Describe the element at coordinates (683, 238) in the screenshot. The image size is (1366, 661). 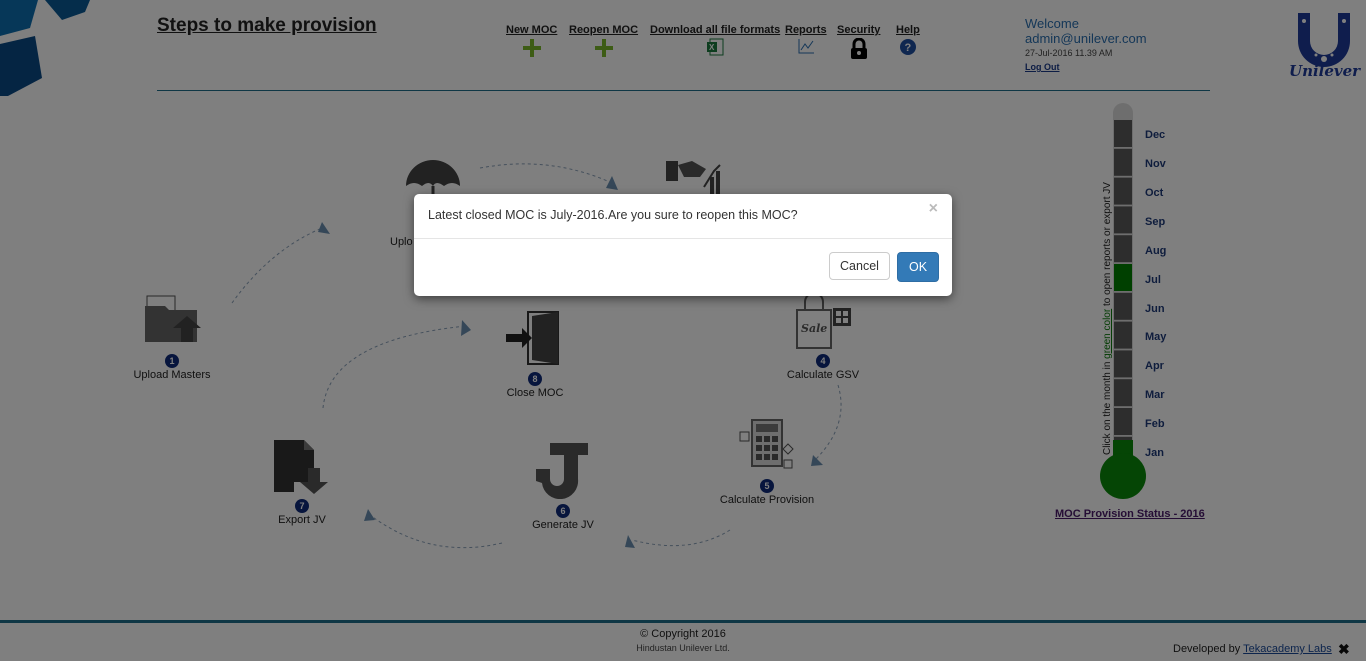
I see `dialog-divider` at that location.